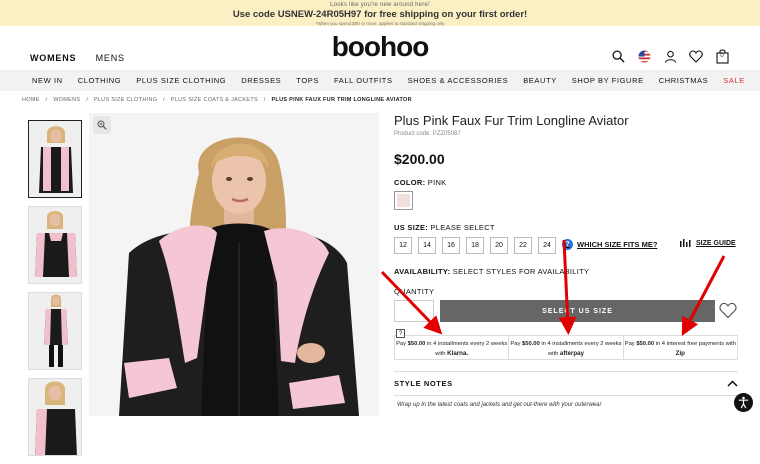 This screenshot has width=760, height=464. What do you see at coordinates (540, 80) in the screenshot?
I see `cat-beauty: BEAUTY` at bounding box center [540, 80].